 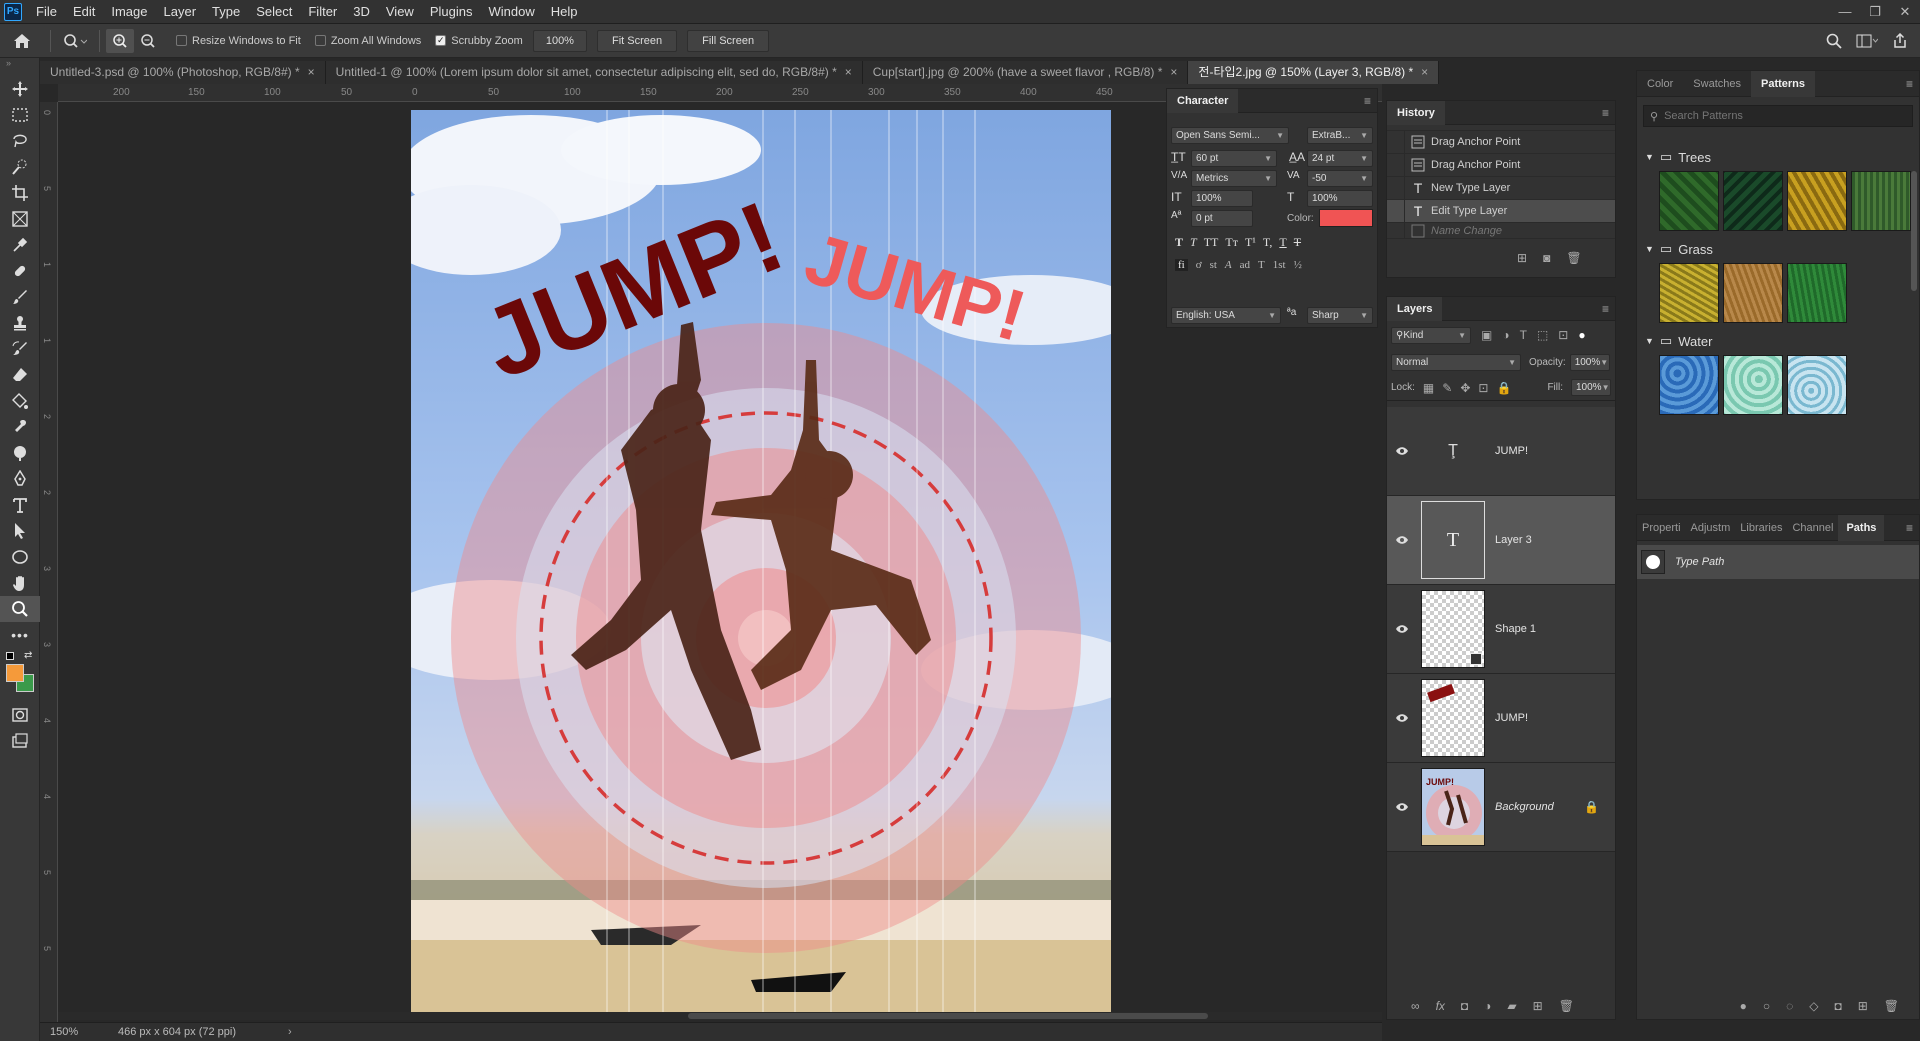 I want to click on lock-all-icon: 🔒, so click(x=1503, y=388).